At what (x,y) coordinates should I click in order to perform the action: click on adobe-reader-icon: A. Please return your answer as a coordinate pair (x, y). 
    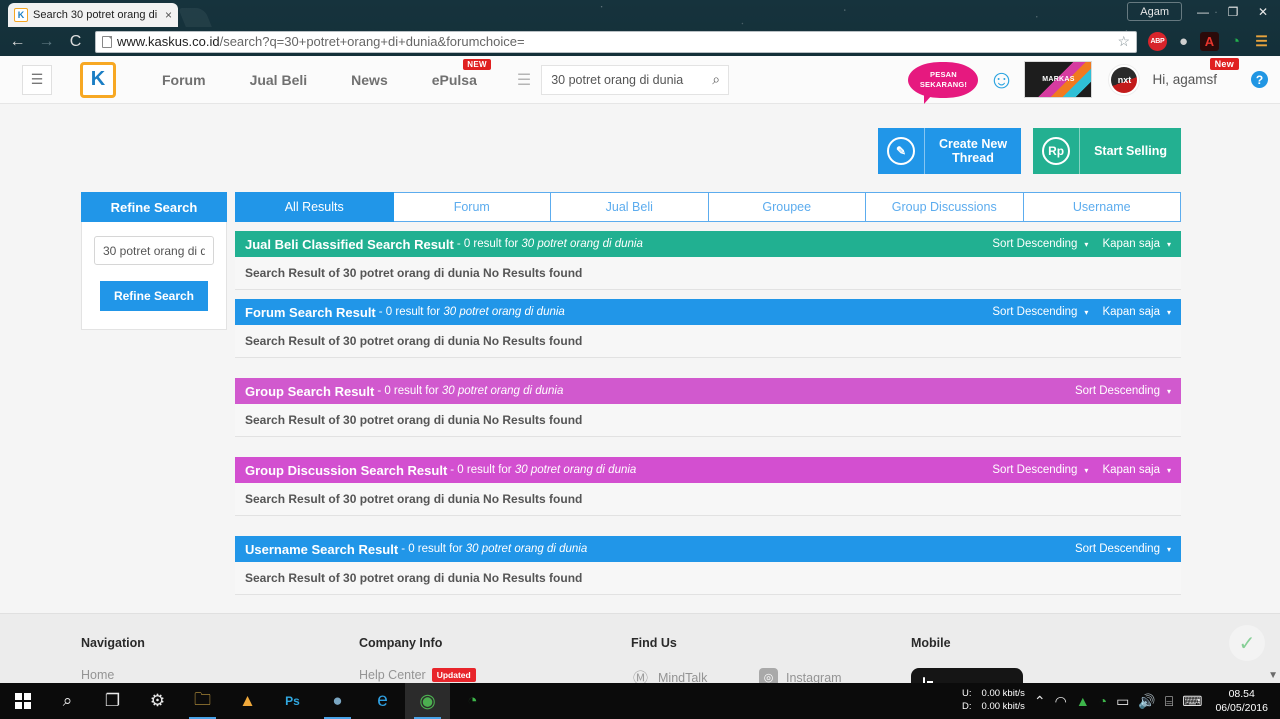
    Looking at the image, I should click on (1209, 41).